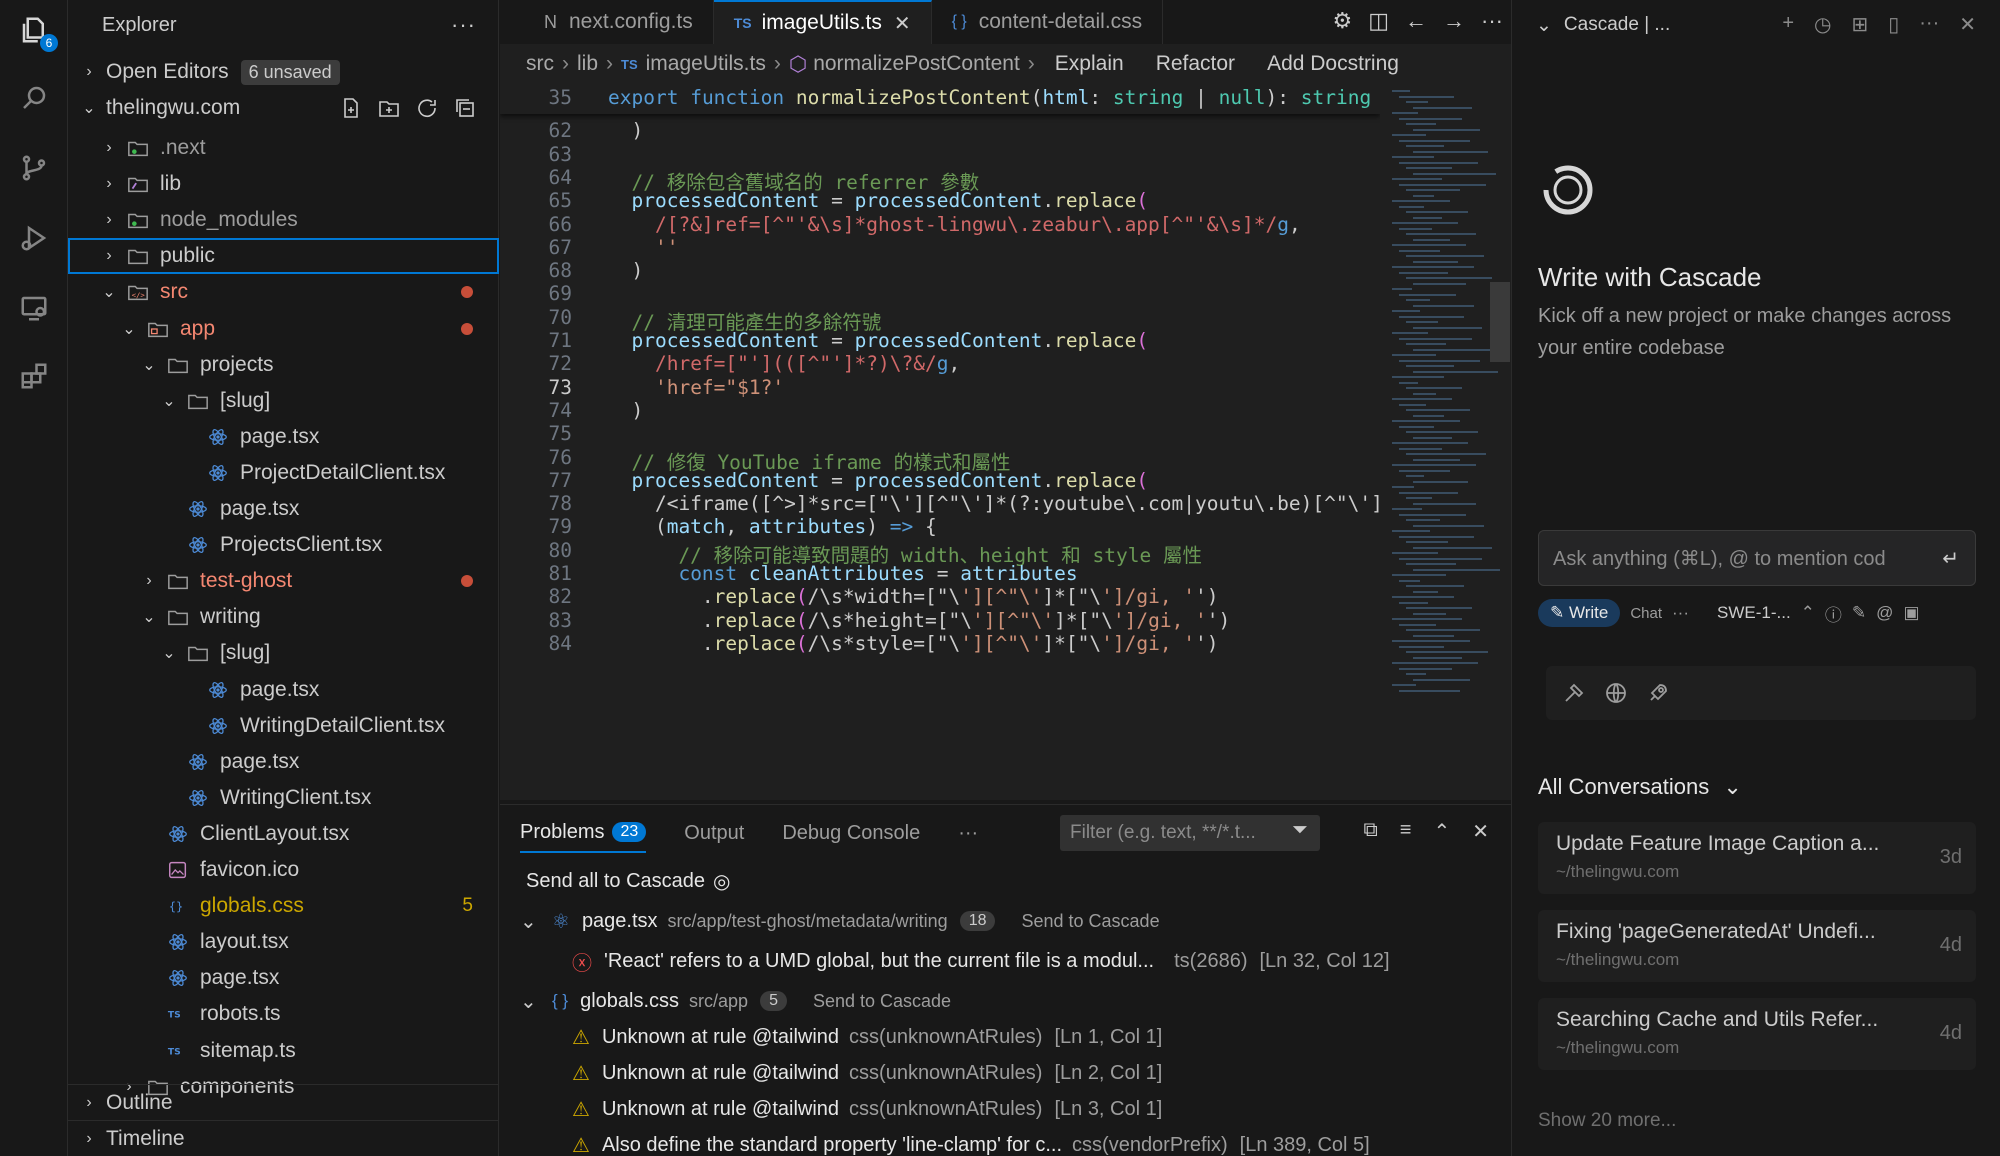 The image size is (2000, 1156). I want to click on extensions-icon, so click(34, 376).